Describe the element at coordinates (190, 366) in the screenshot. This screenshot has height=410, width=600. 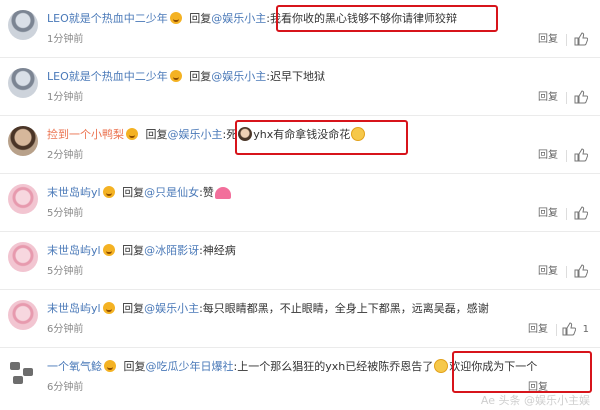
I see `reply-target-link: @吃瓜少年日爆社` at that location.